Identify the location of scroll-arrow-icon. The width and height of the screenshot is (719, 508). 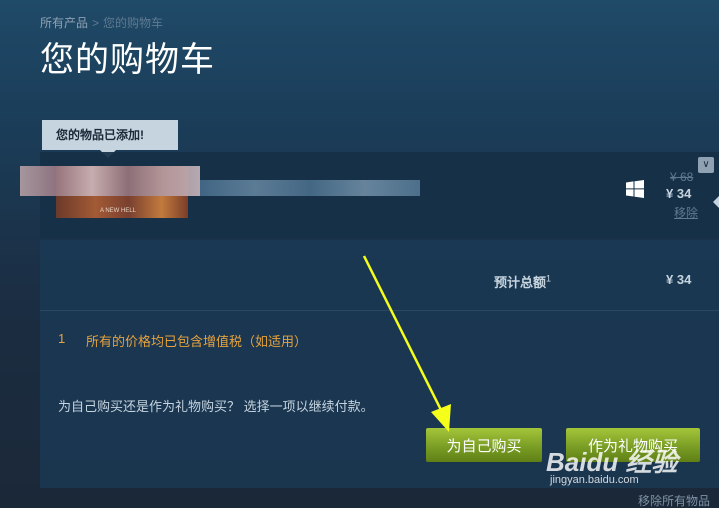
(716, 202).